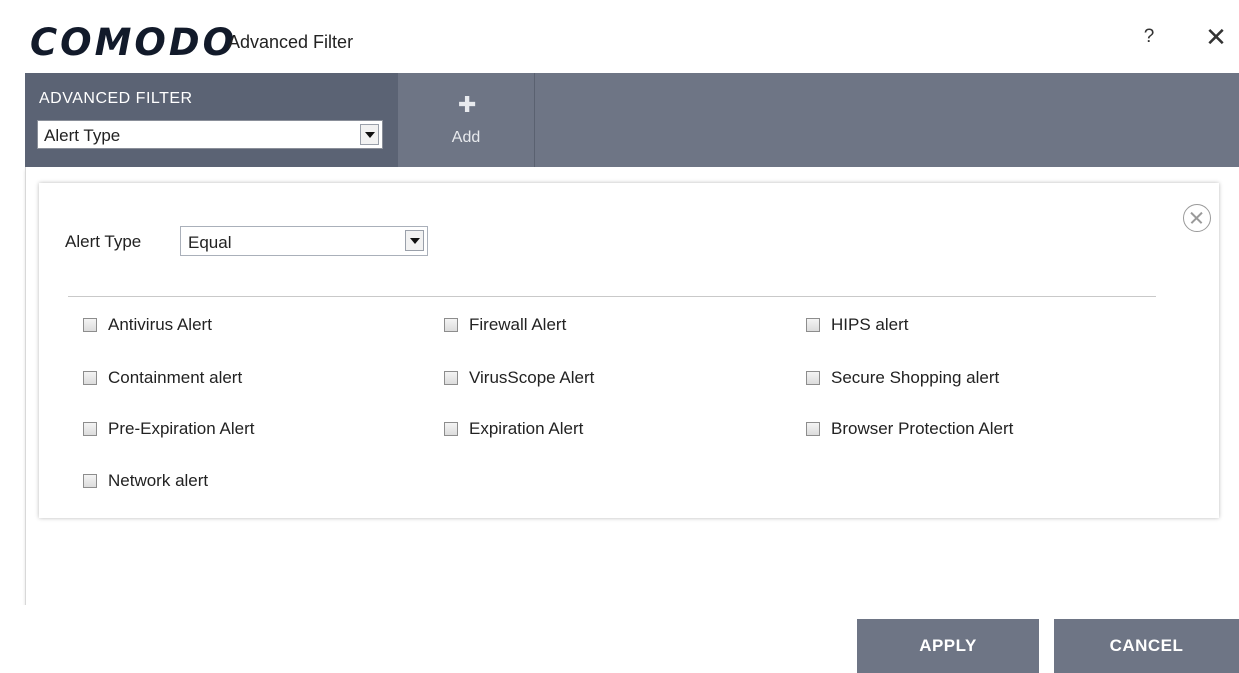  Describe the element at coordinates (175, 377) in the screenshot. I see `checkbox-label: Containment alert` at that location.